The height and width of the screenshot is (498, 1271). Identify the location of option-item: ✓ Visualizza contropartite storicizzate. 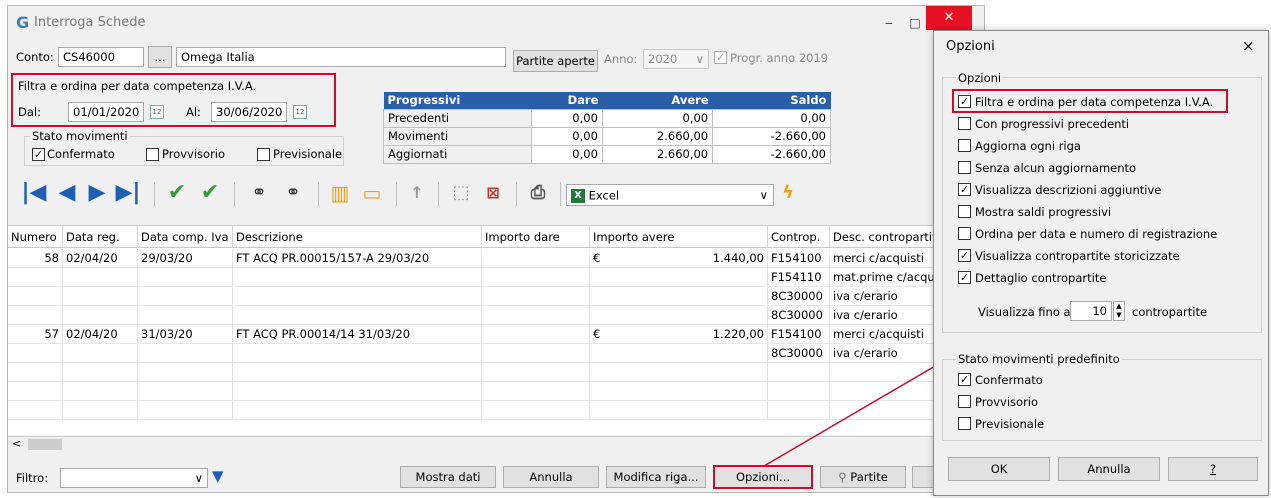
(1103, 260).